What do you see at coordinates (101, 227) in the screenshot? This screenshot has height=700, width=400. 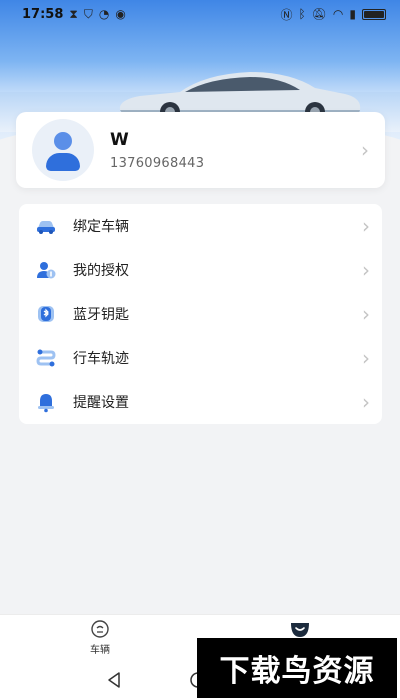 I see `menu-item-label: 绑定车辆` at bounding box center [101, 227].